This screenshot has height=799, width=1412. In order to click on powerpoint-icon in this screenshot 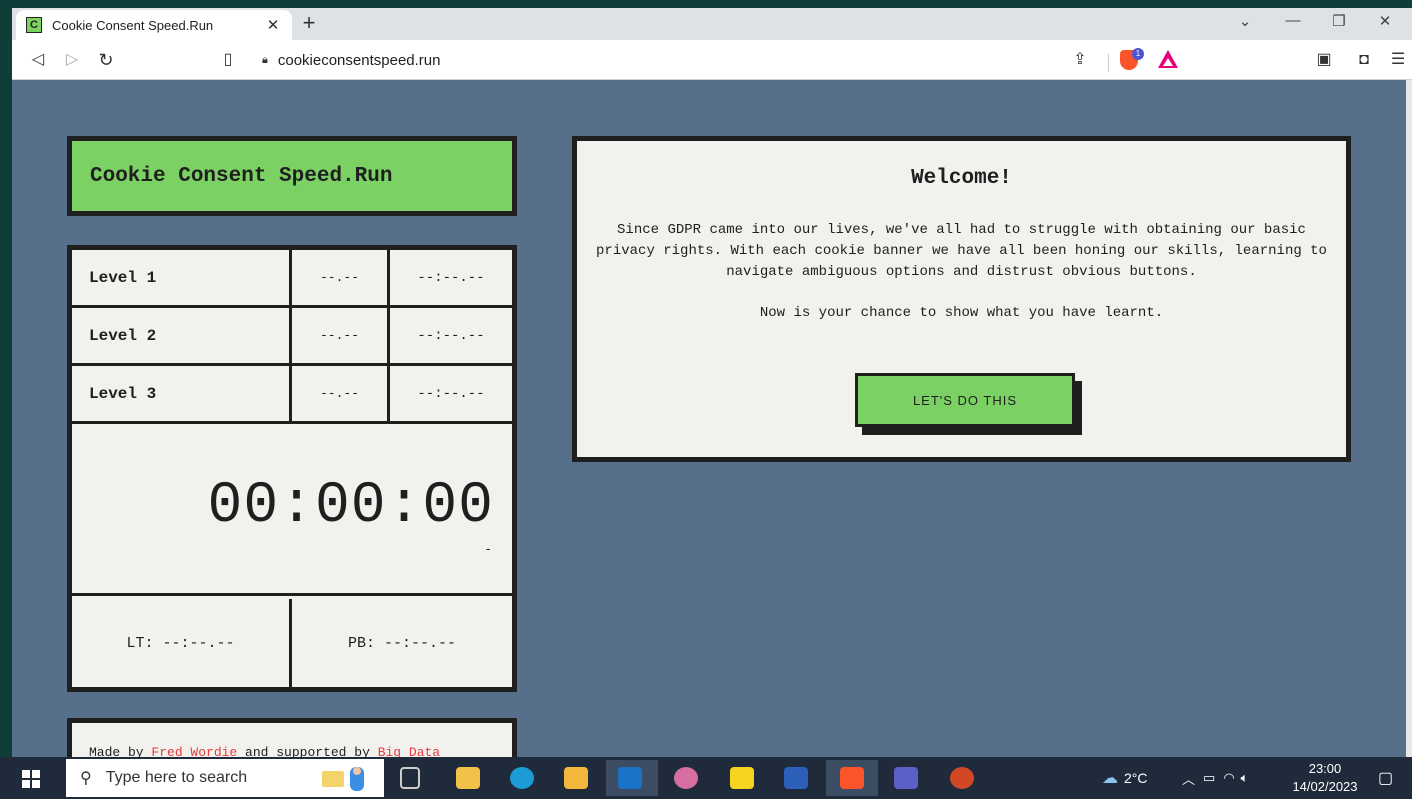, I will do `click(962, 778)`.